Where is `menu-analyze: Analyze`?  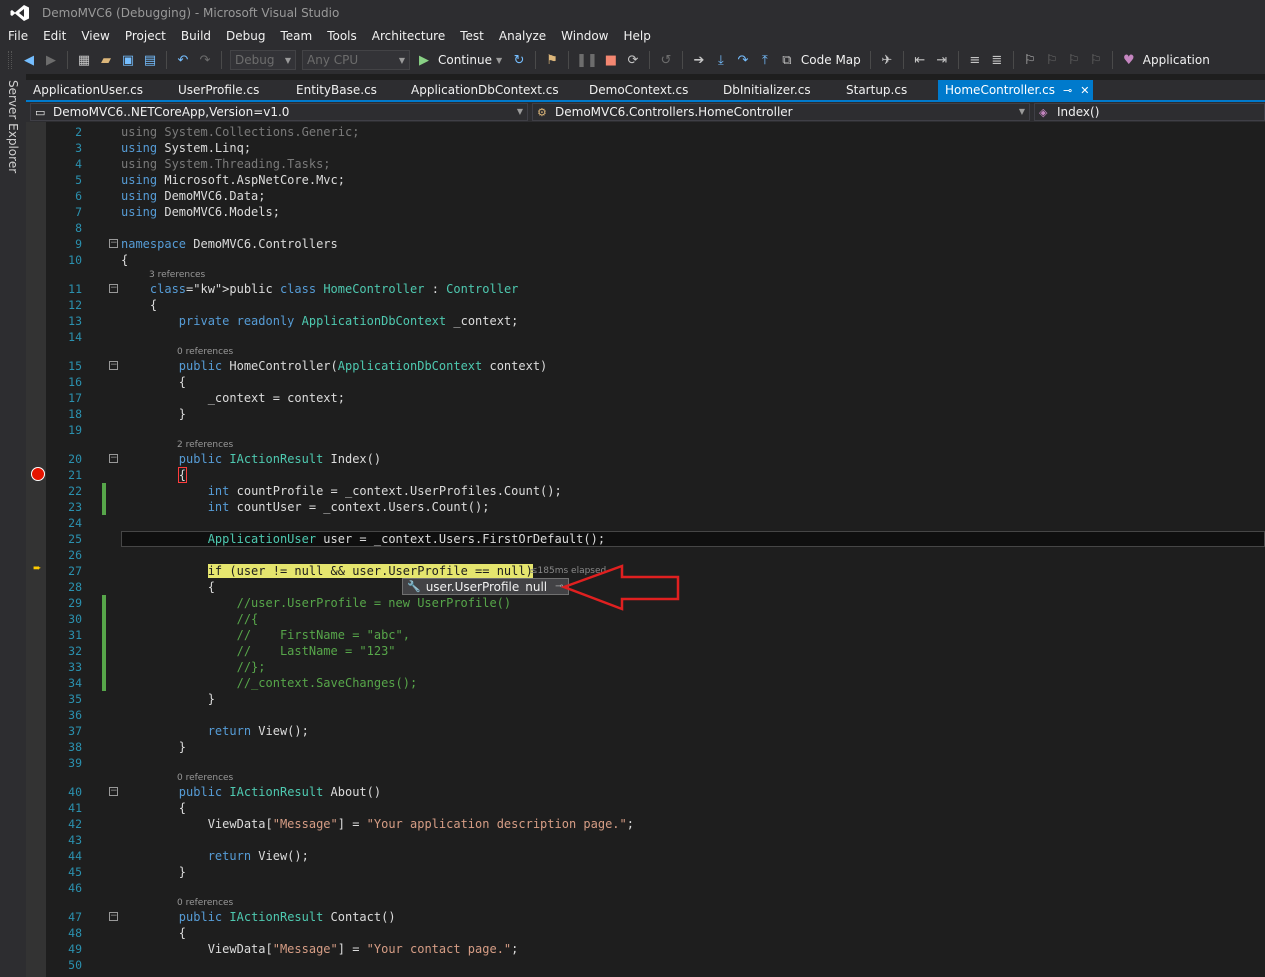 menu-analyze: Analyze is located at coordinates (524, 36).